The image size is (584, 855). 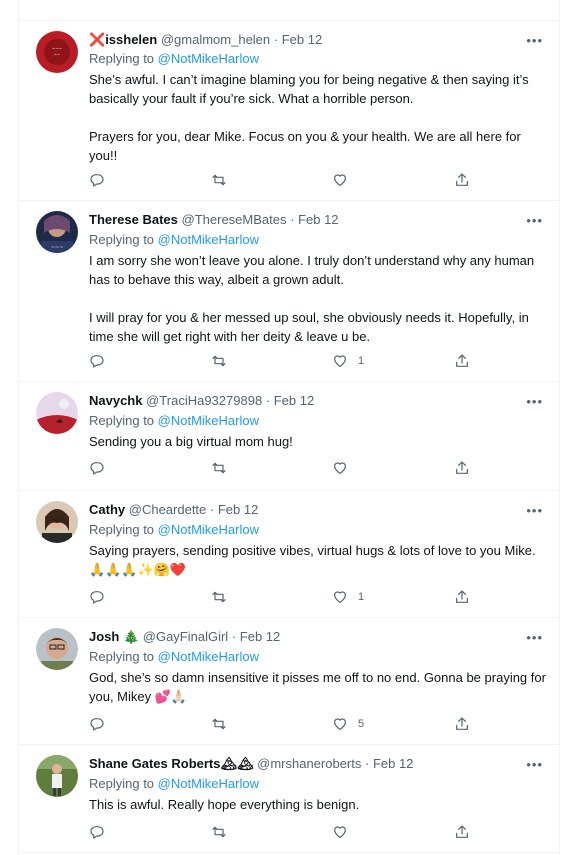 What do you see at coordinates (57, 52) in the screenshot?
I see `avatar: ~~~ ~~` at bounding box center [57, 52].